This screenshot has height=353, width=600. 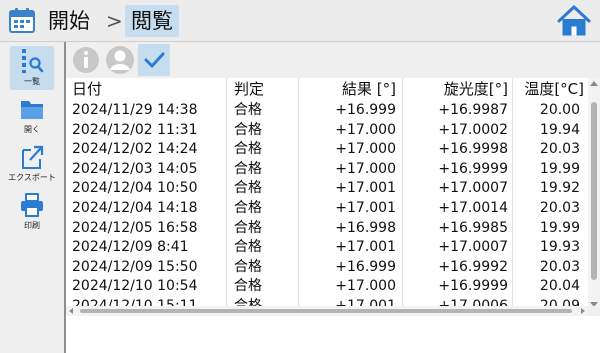 What do you see at coordinates (135, 286) in the screenshot?
I see `cell-date: 2024/12/10 10:54` at bounding box center [135, 286].